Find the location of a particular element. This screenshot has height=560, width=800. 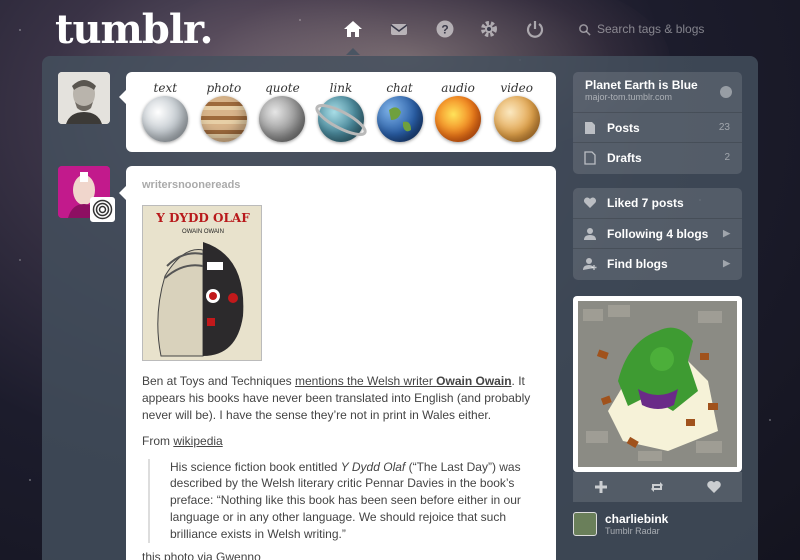

post-type-audio: audio is located at coordinates (458, 111).